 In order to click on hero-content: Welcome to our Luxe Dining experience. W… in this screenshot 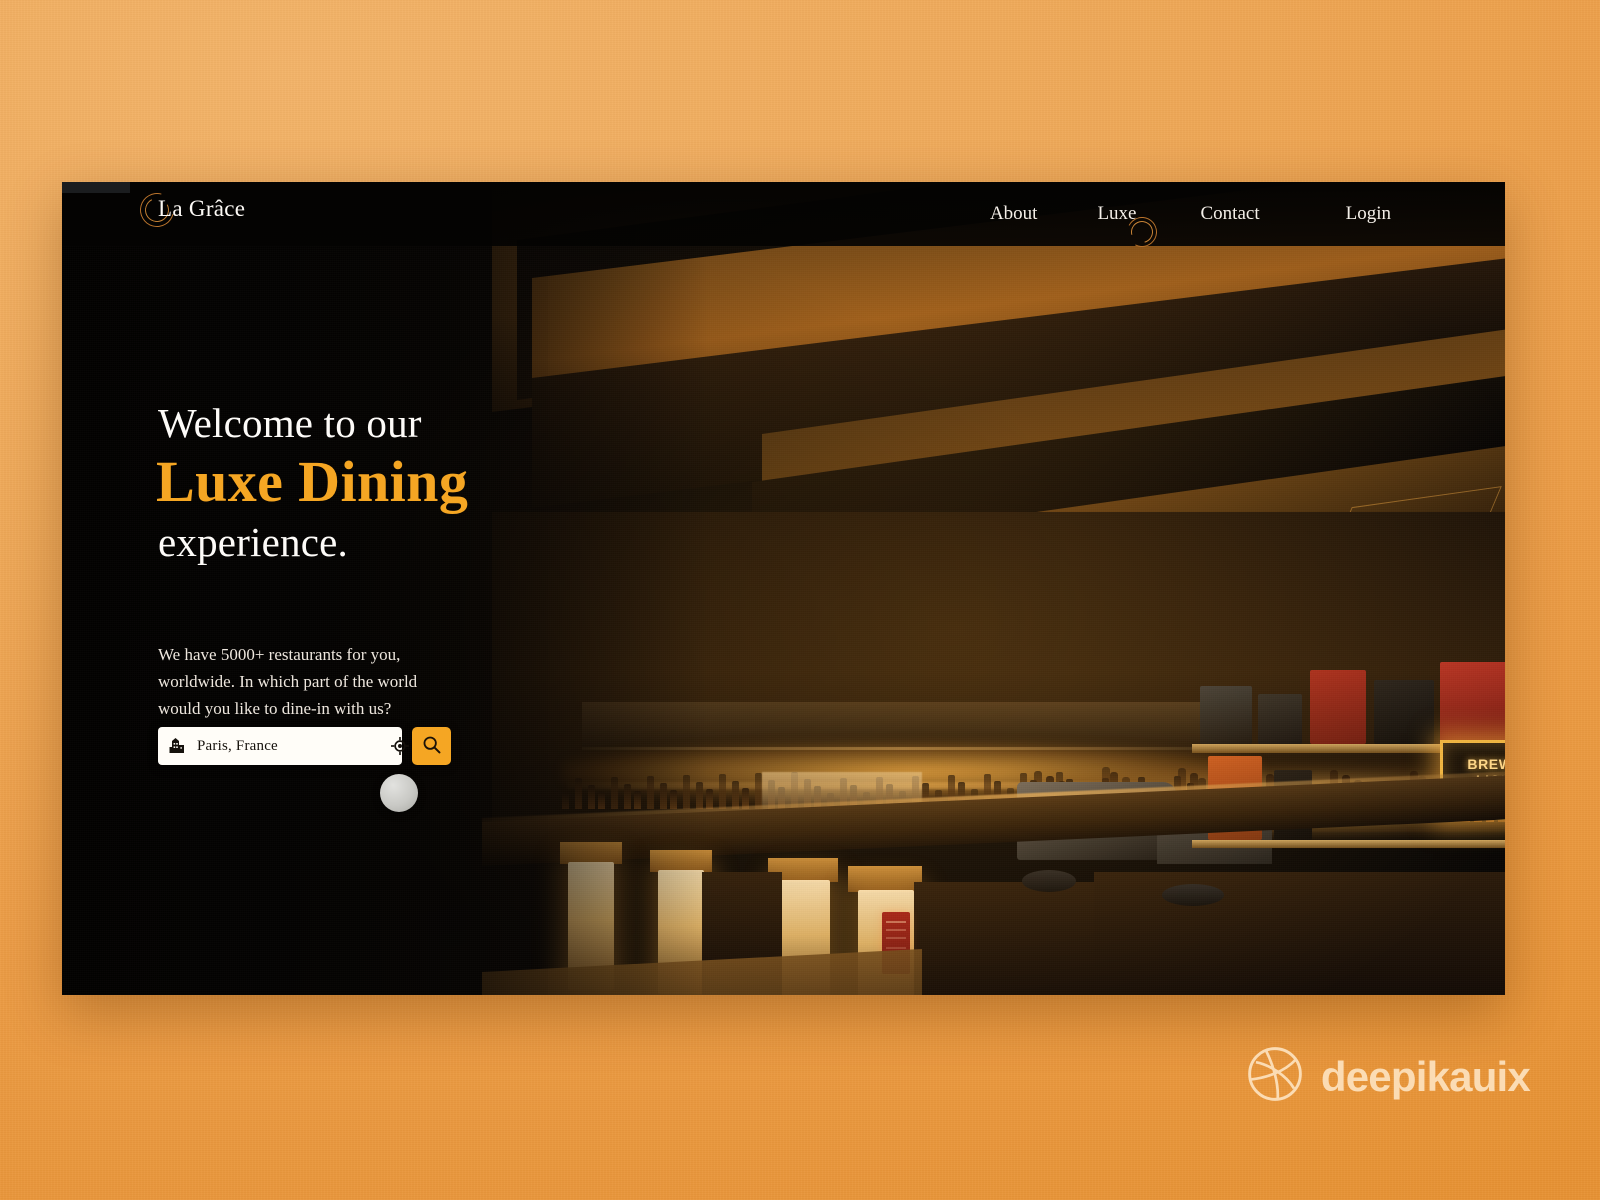, I will do `click(372, 560)`.